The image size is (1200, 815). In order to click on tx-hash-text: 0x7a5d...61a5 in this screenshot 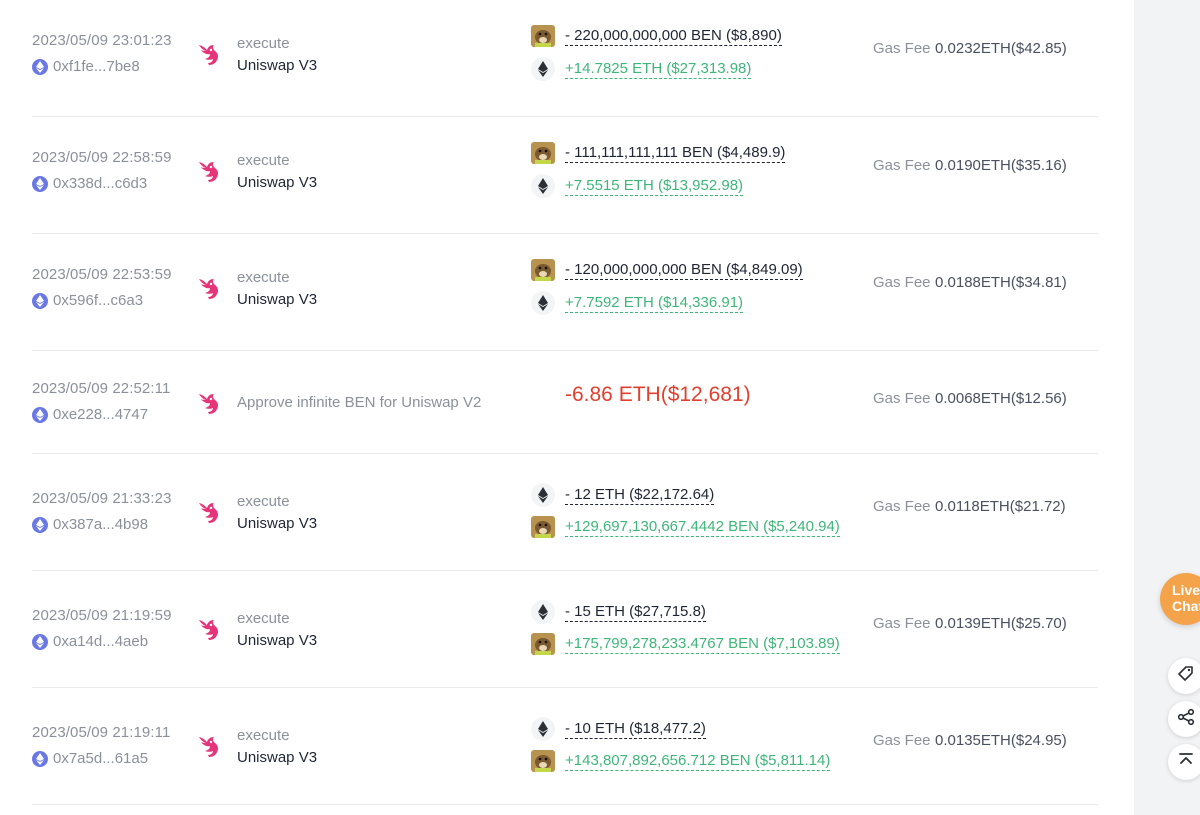, I will do `click(101, 758)`.